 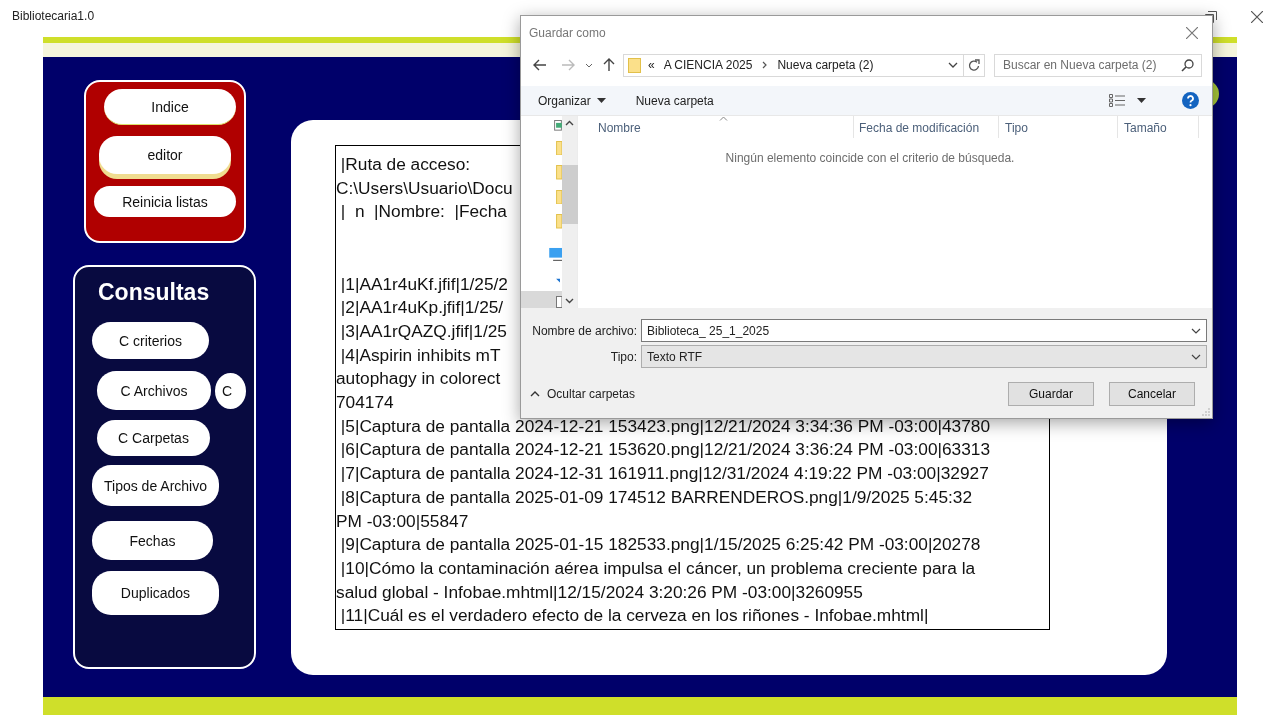 I want to click on text-line: |6|Captura de pantalla 2024-12-21 153620.png|12/21/2024 3:36:24 PM -03:00|63313, so click(x=665, y=450).